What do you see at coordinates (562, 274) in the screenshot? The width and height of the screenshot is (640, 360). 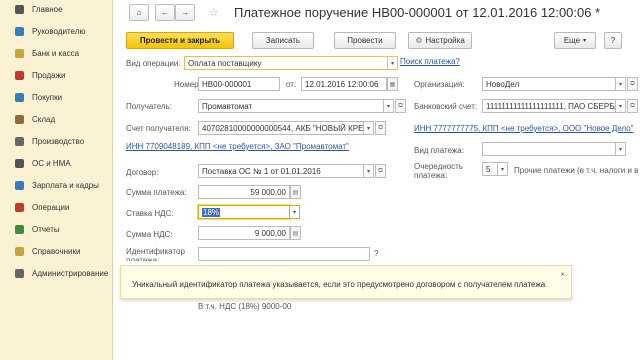 I see `close-icon: ×` at bounding box center [562, 274].